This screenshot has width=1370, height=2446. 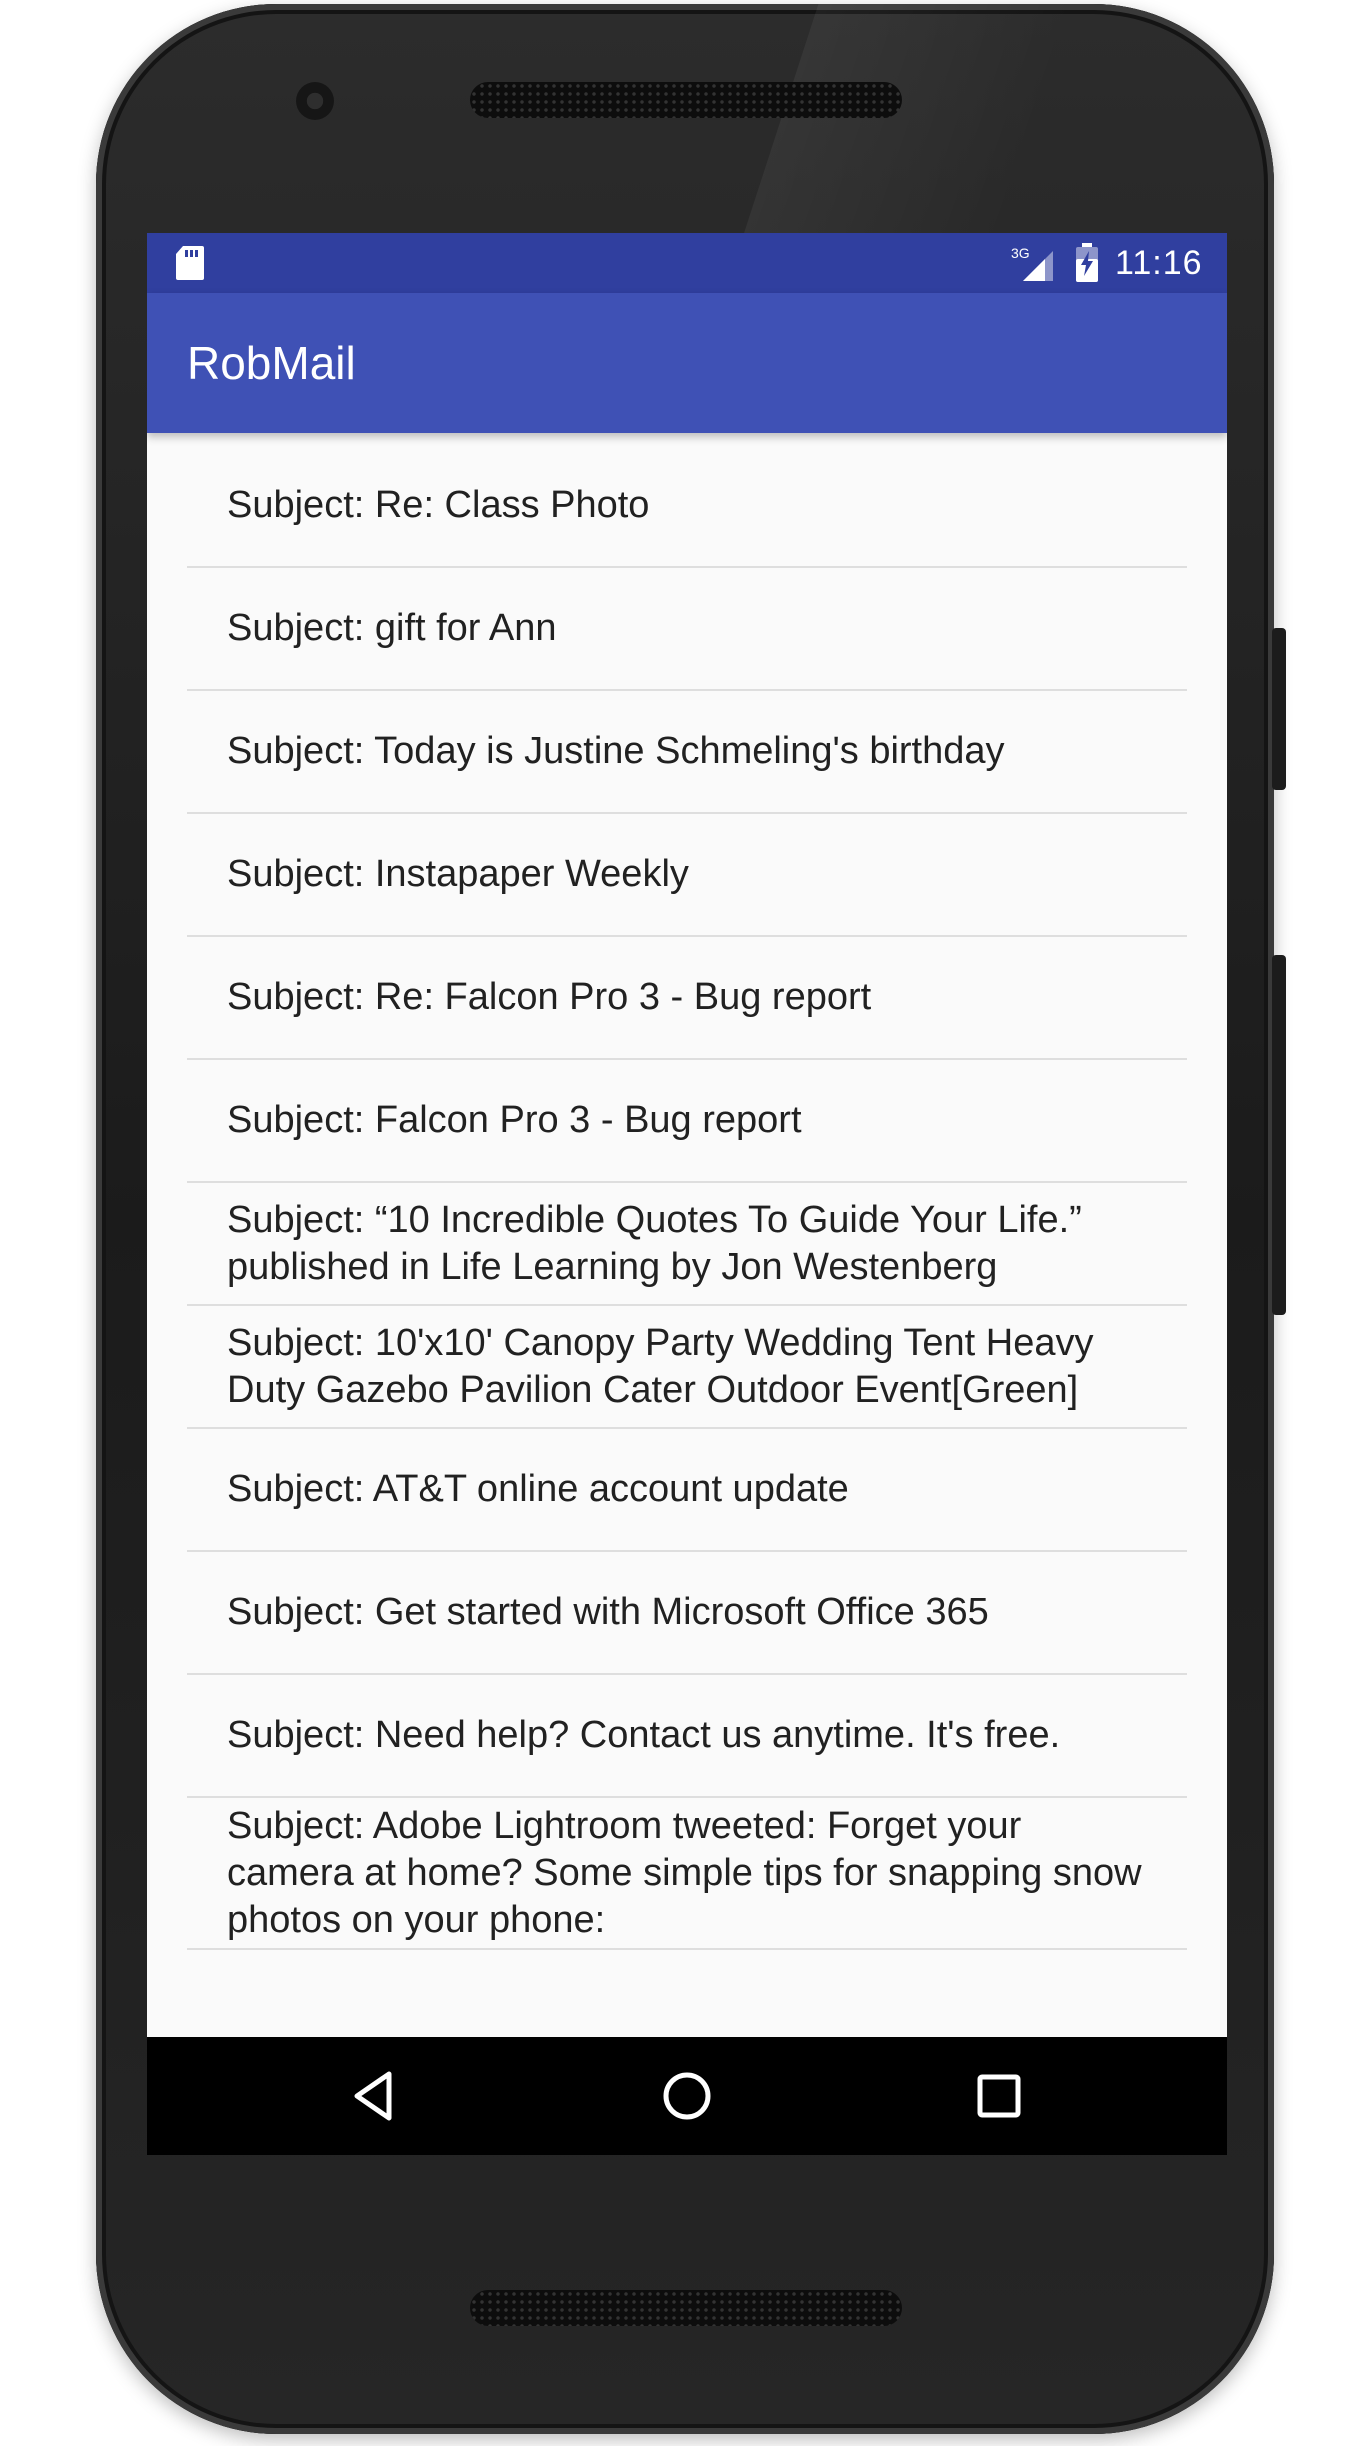 I want to click on mail-list-item: Subject: gift for Ann, so click(x=687, y=629).